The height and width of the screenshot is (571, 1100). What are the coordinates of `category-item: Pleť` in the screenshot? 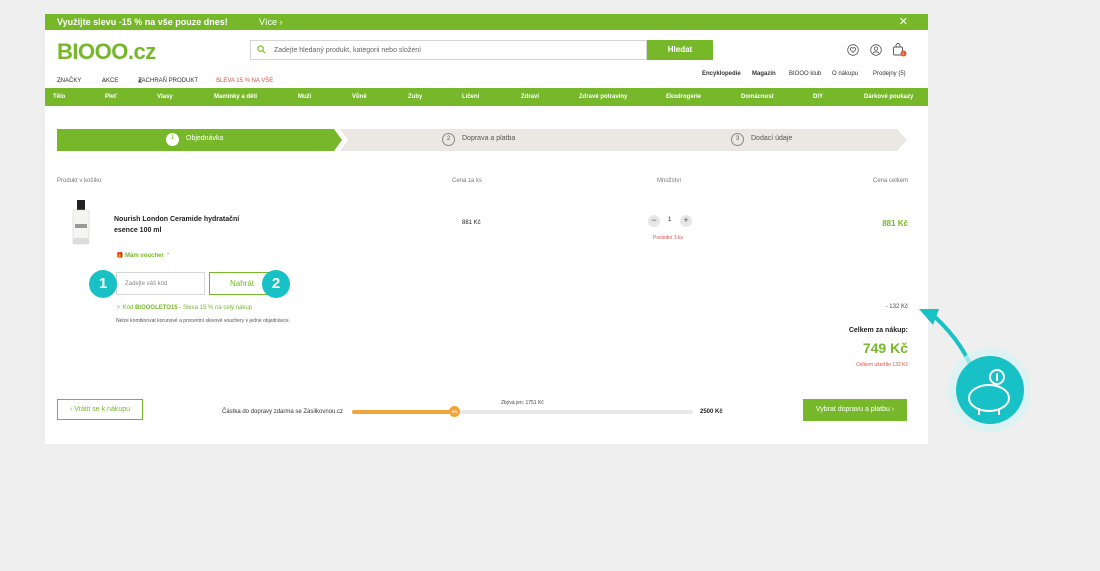 It's located at (111, 97).